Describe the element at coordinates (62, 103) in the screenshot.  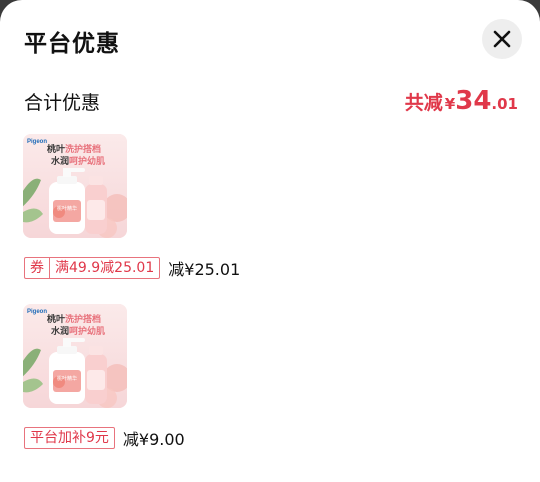
I see `total-discount-label: 合计优惠` at that location.